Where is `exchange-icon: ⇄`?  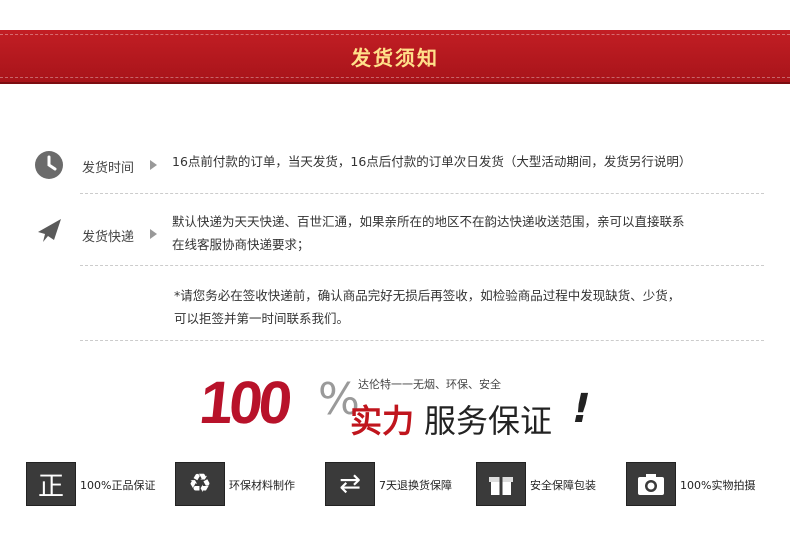
exchange-icon: ⇄ is located at coordinates (350, 484).